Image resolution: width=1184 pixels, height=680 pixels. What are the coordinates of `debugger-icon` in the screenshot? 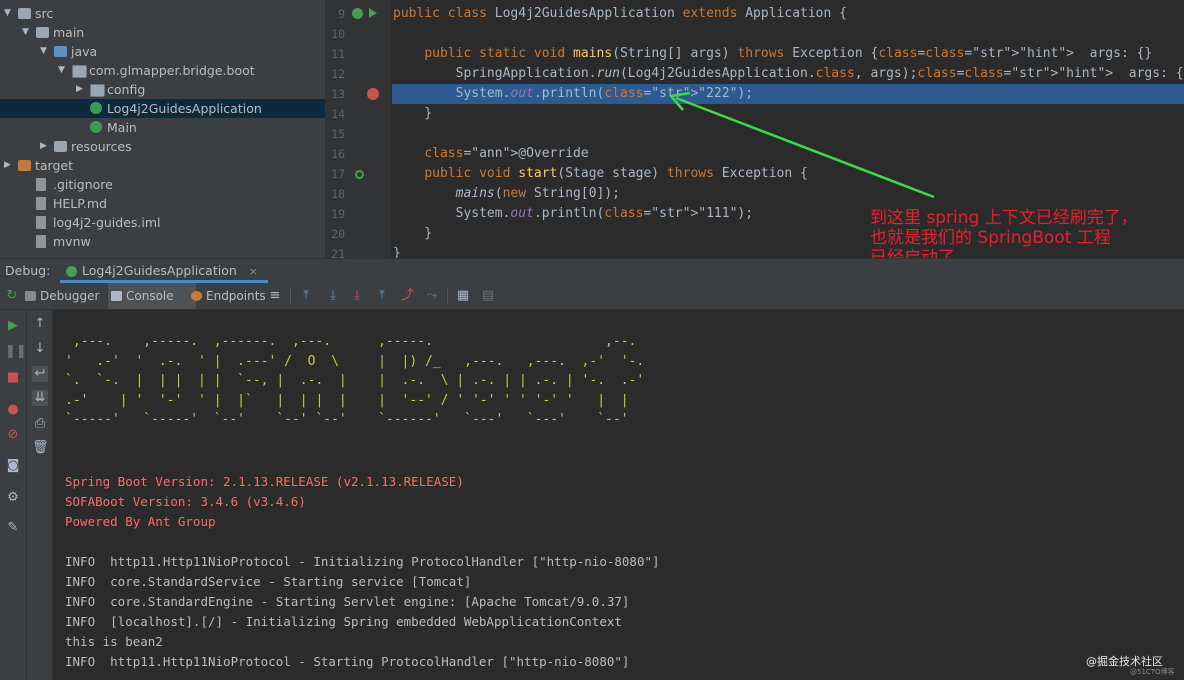 It's located at (30, 296).